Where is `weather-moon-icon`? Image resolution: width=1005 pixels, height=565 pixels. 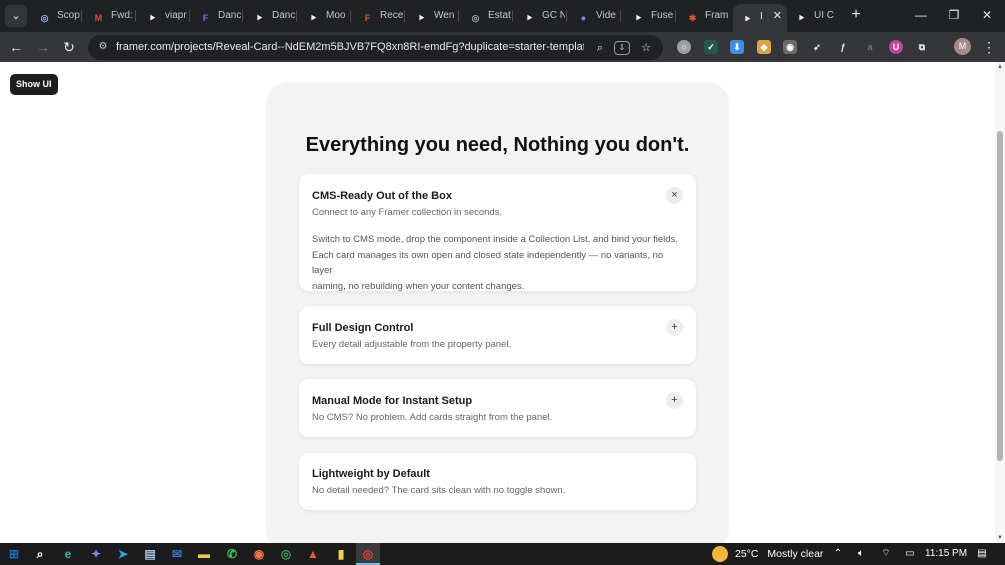 weather-moon-icon is located at coordinates (720, 554).